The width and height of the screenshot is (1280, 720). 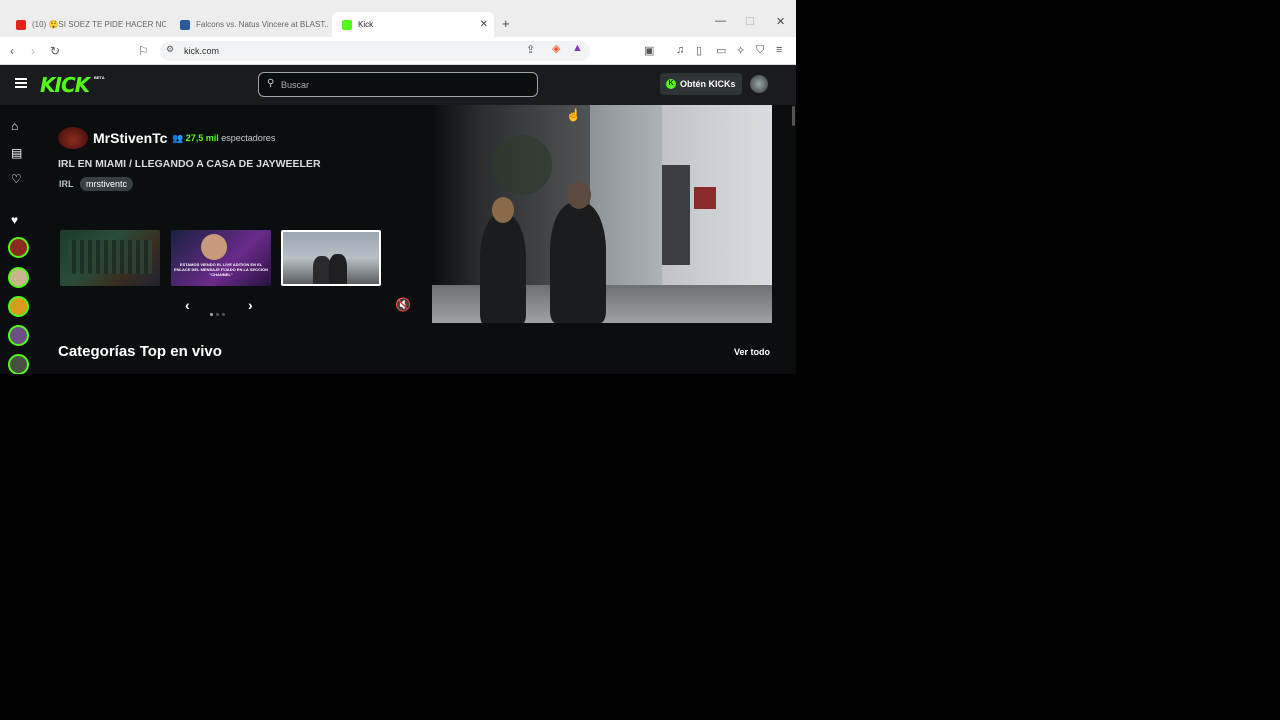 I want to click on brave-rewards-icon: ▲, so click(x=577, y=48).